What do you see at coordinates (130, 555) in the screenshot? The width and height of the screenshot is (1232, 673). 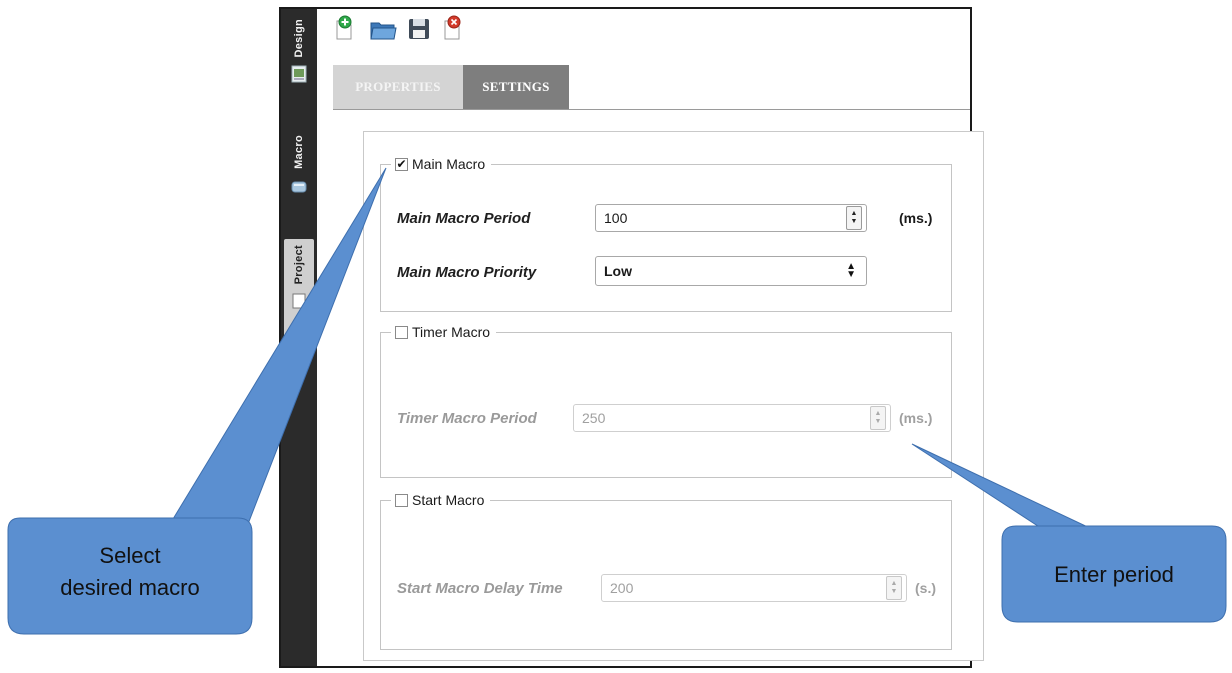 I see `select-macro-line1: Select` at bounding box center [130, 555].